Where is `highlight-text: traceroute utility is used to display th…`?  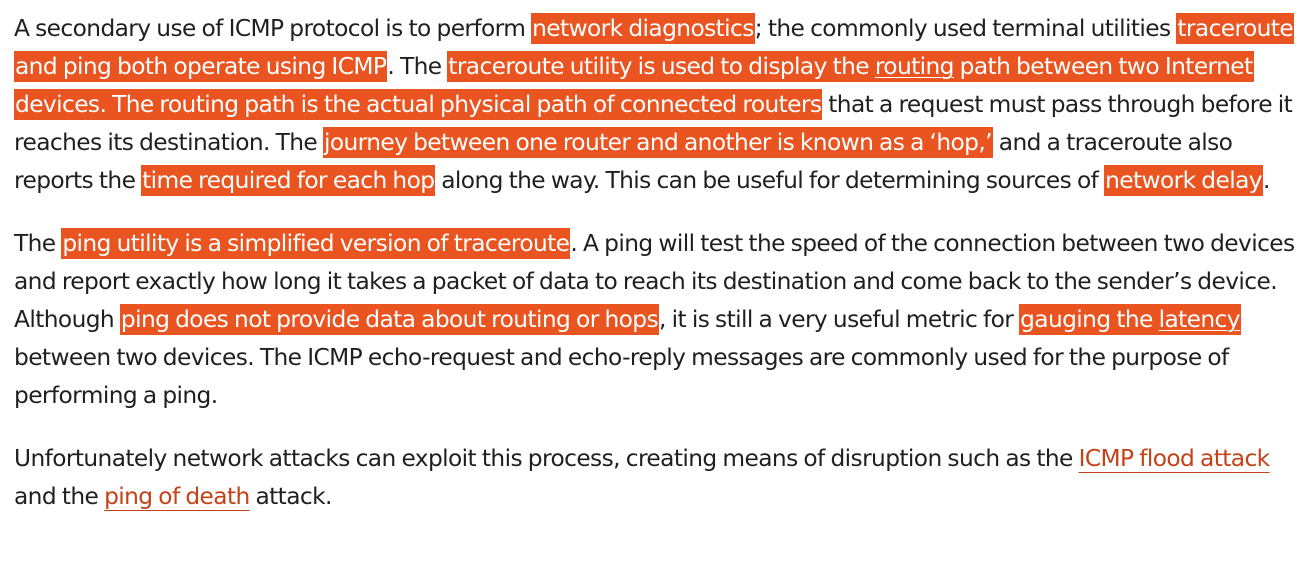 highlight-text: traceroute utility is used to display th… is located at coordinates (661, 66).